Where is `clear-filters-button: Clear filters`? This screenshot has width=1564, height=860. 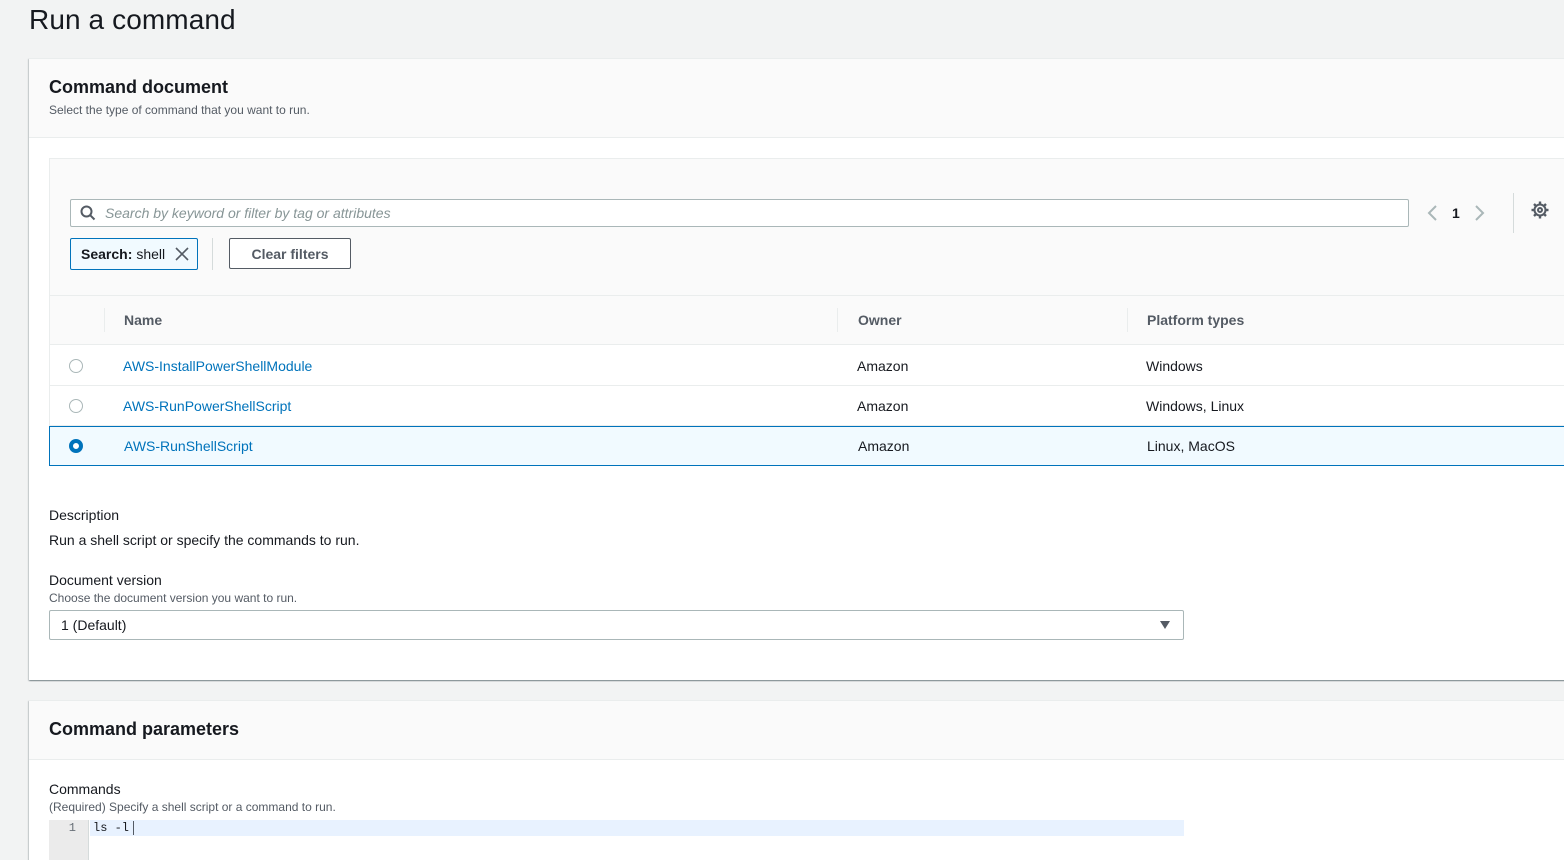
clear-filters-button: Clear filters is located at coordinates (290, 253).